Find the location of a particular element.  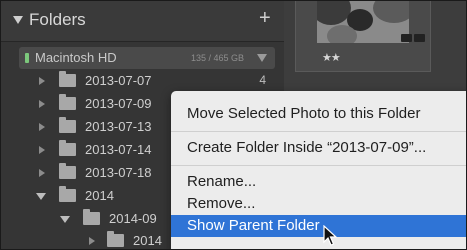

volume-status-indicator is located at coordinates (27, 58).